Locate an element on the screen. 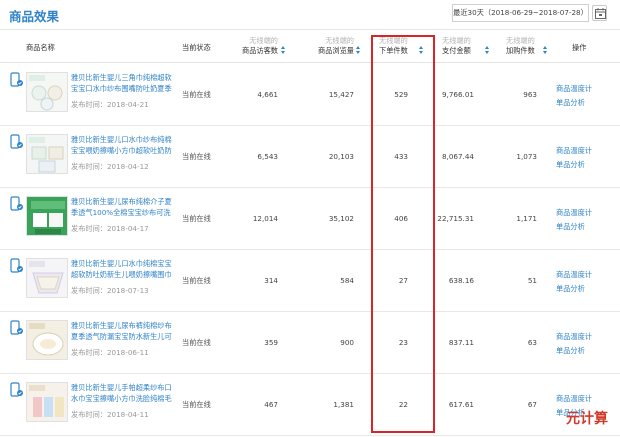 The width and height of the screenshot is (620, 437). column-visitors: 无线端的 商品访客数 is located at coordinates (260, 46).